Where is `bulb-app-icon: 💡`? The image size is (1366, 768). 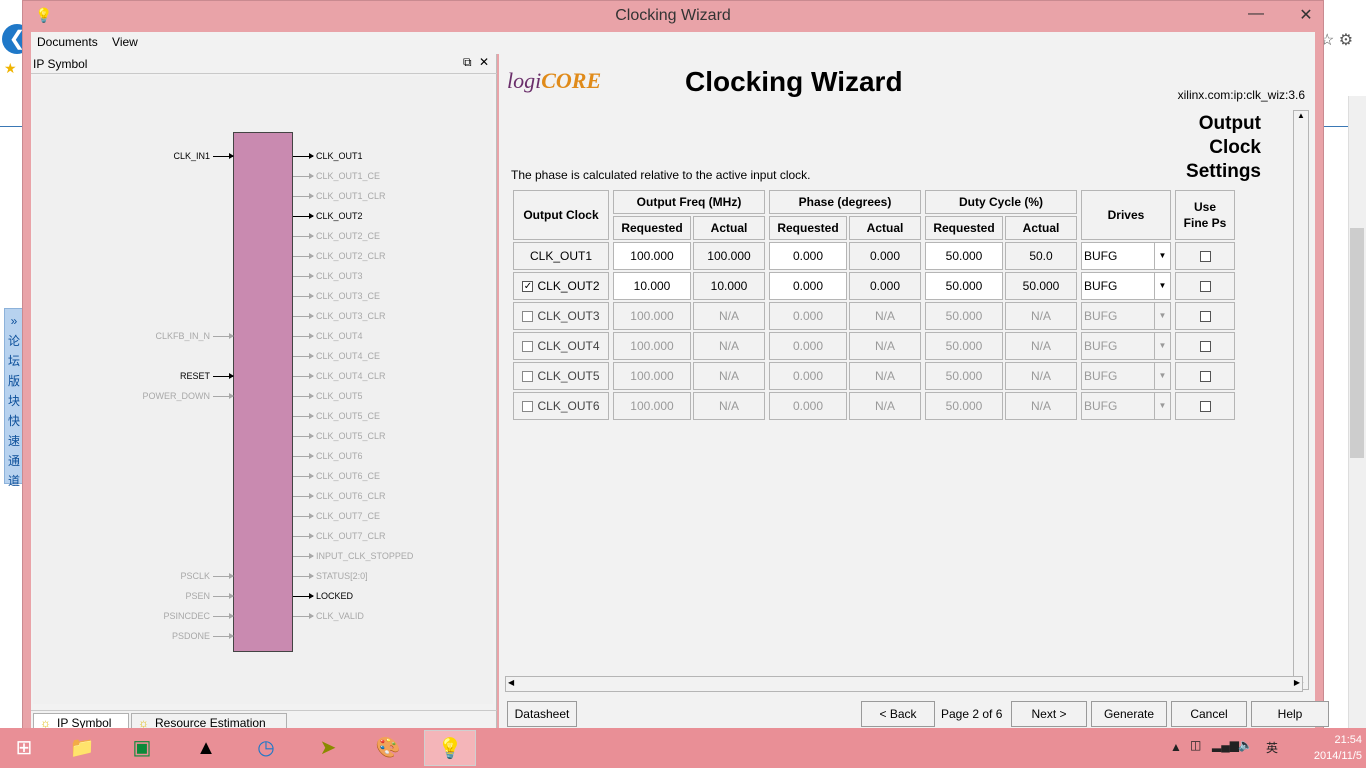
bulb-app-icon: 💡 is located at coordinates (450, 748).